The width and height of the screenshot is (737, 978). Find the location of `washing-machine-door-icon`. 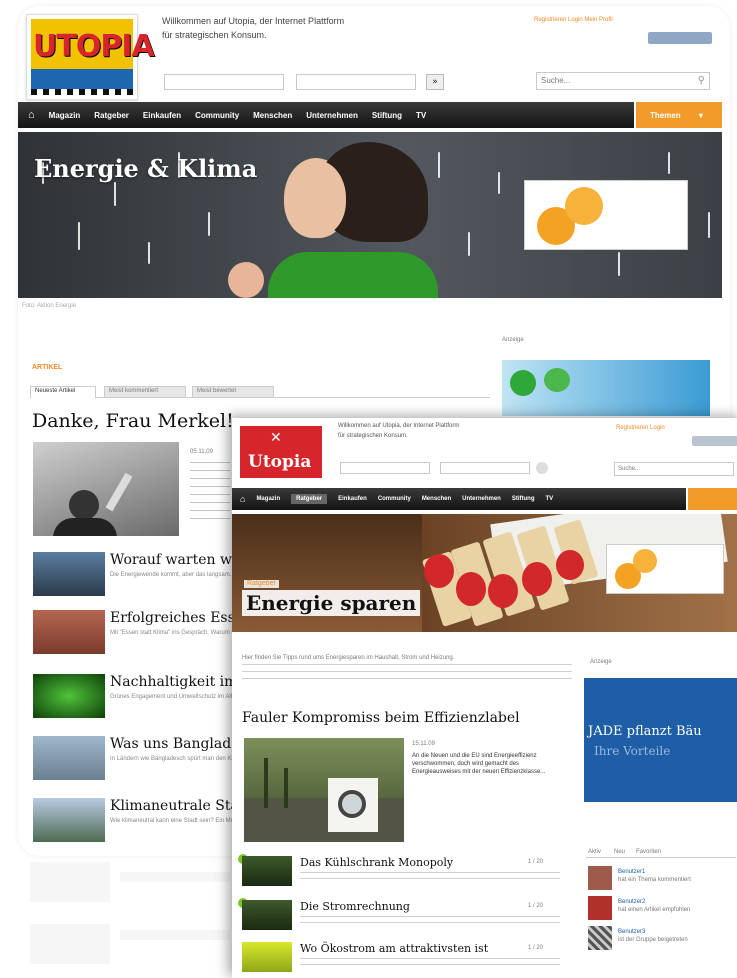

washing-machine-door-icon is located at coordinates (352, 804).